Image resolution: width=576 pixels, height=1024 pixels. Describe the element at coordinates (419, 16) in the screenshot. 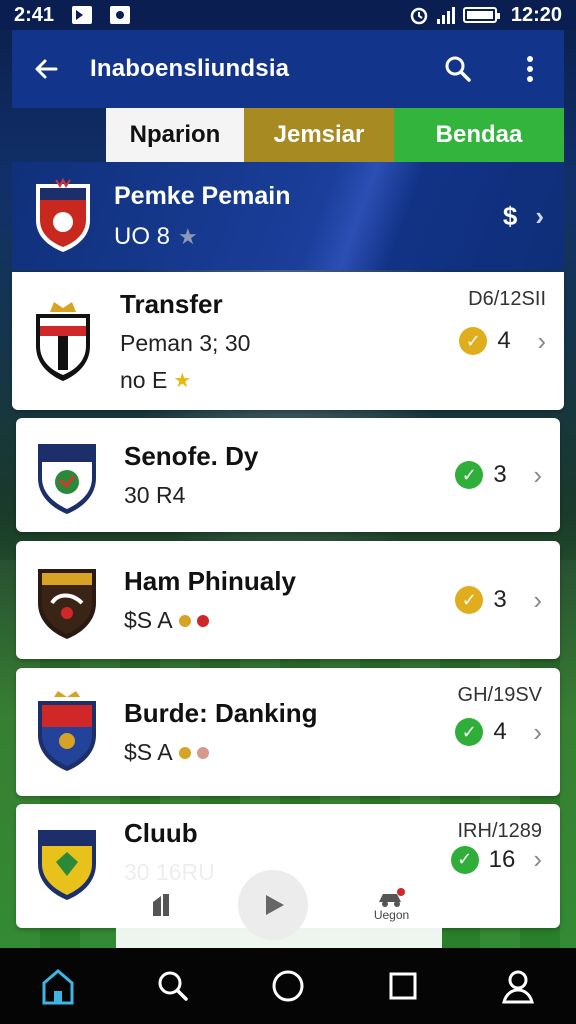

I see `alarm-icon` at that location.